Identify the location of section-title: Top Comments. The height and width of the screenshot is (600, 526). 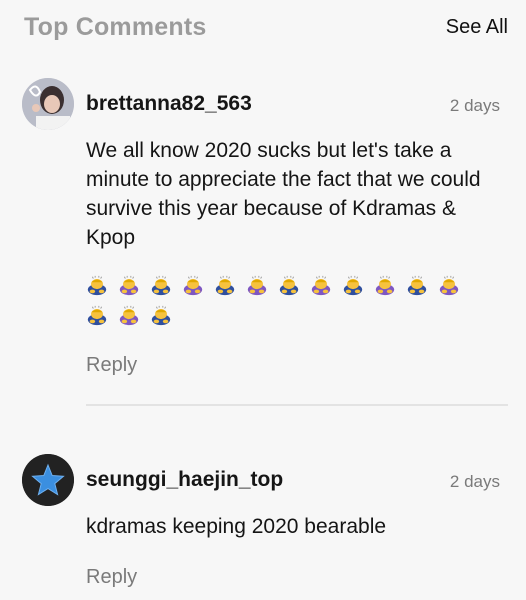
(115, 26).